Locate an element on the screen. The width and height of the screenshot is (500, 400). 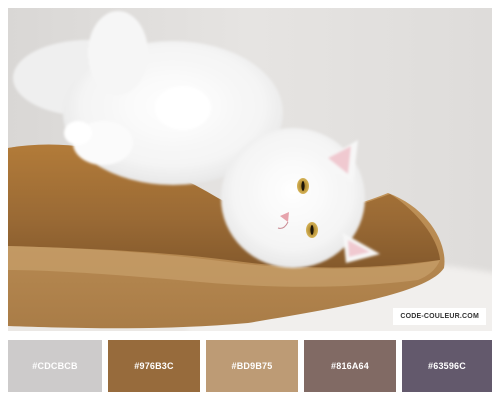
color-swatch-5: #63596C is located at coordinates (447, 366).